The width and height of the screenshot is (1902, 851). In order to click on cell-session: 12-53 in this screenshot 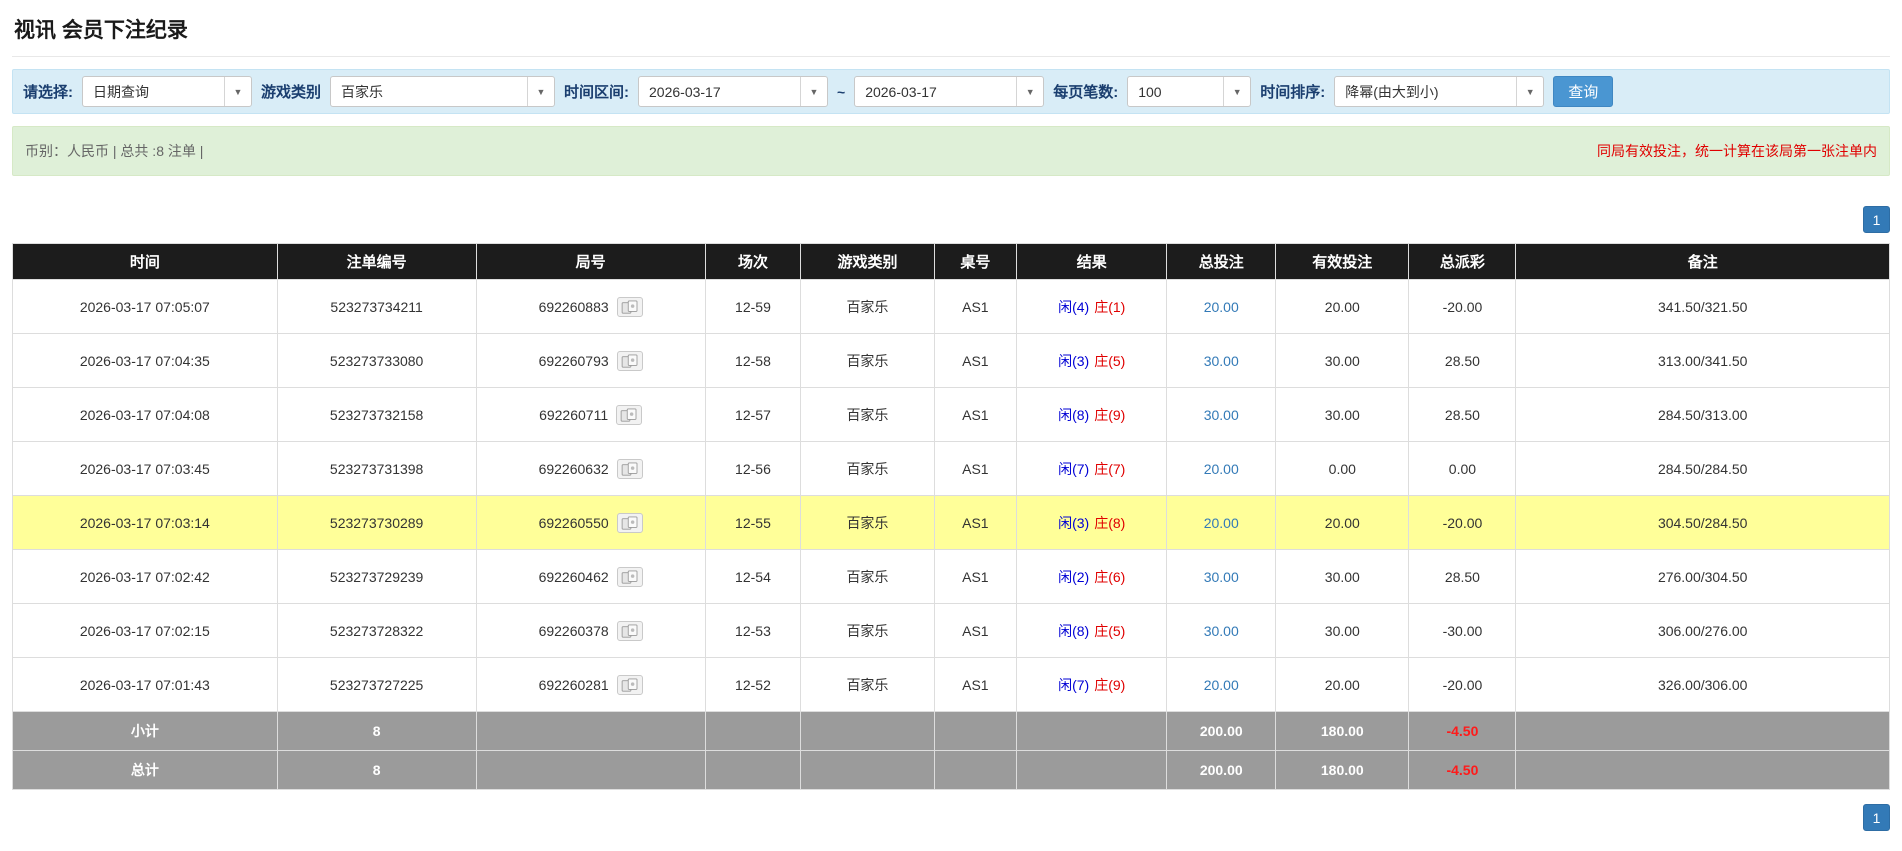, I will do `click(753, 630)`.